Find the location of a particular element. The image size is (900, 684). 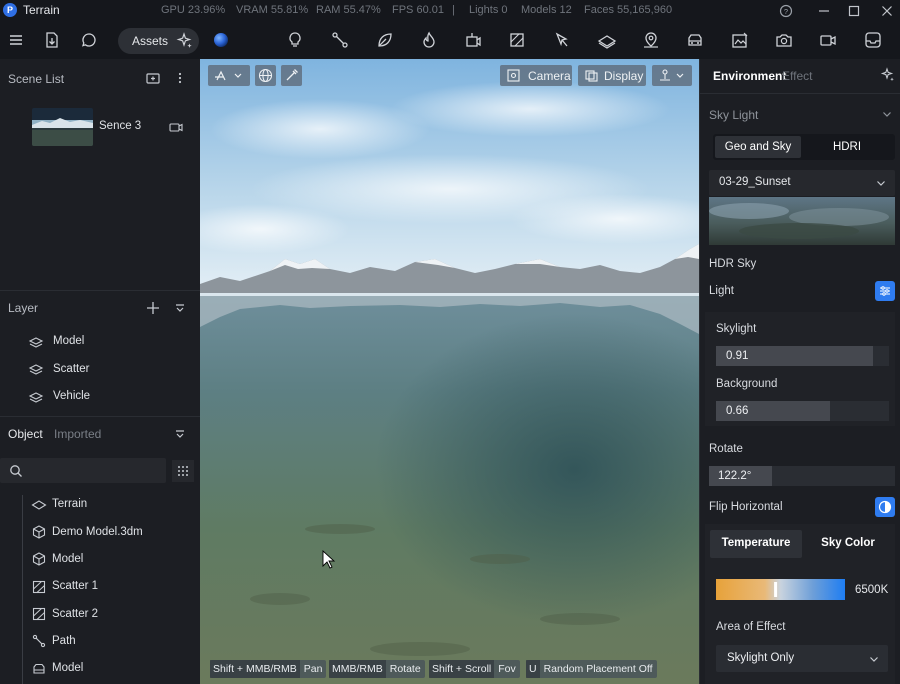

models-stat: Models 12 is located at coordinates (546, 10).